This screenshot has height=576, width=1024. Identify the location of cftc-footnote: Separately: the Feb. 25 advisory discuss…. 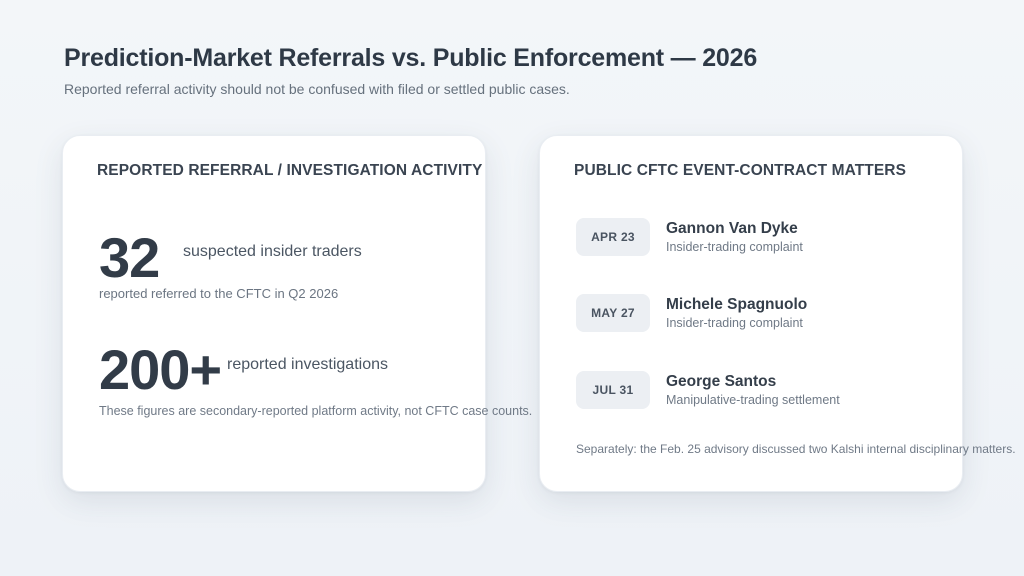
(796, 449).